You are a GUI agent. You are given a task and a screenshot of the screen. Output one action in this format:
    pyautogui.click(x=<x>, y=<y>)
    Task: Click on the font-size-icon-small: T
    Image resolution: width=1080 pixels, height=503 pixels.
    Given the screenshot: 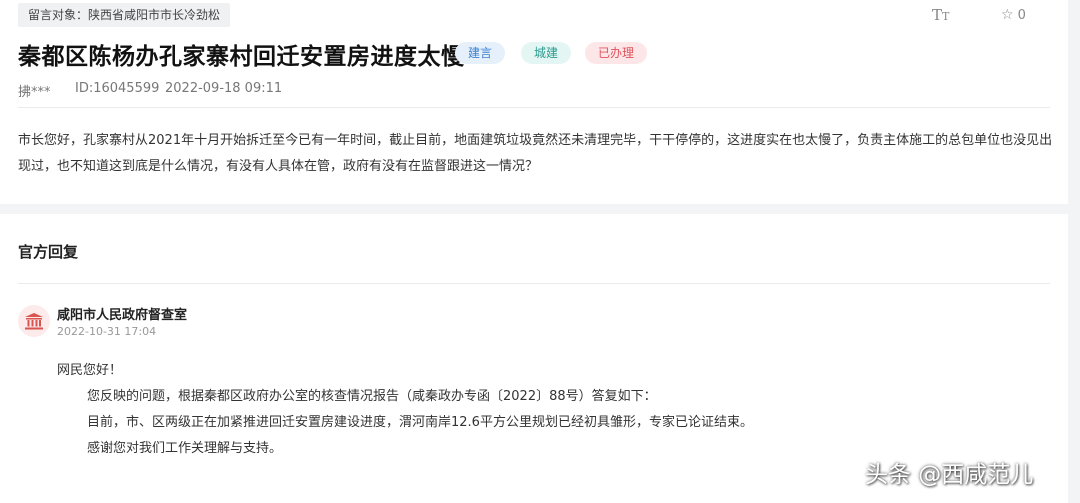 What is the action you would take?
    pyautogui.click(x=946, y=16)
    